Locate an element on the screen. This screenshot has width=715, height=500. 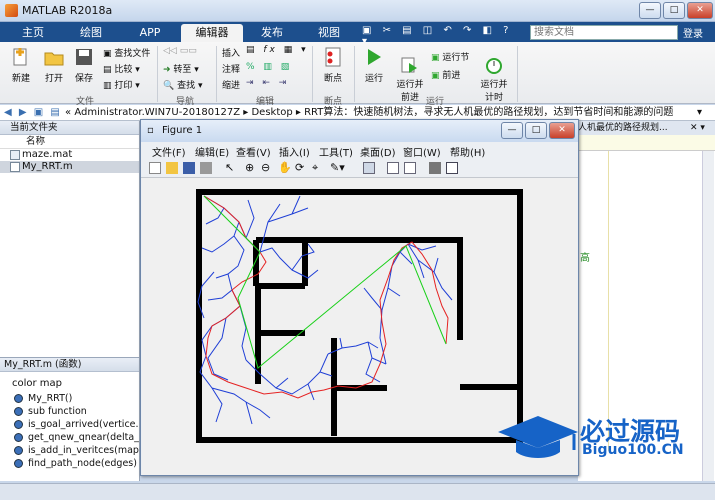
tab-view: 视图 is located at coordinates (329, 33).